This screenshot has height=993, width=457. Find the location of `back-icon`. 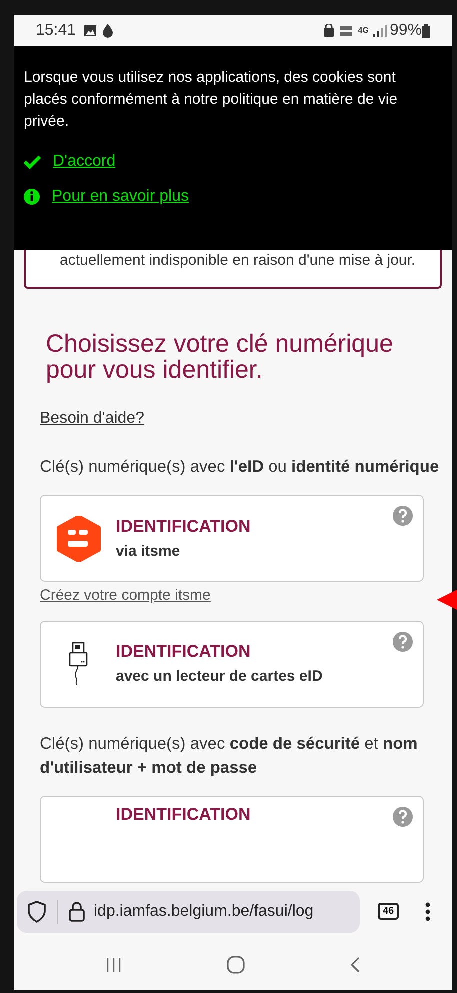

back-icon is located at coordinates (355, 965).